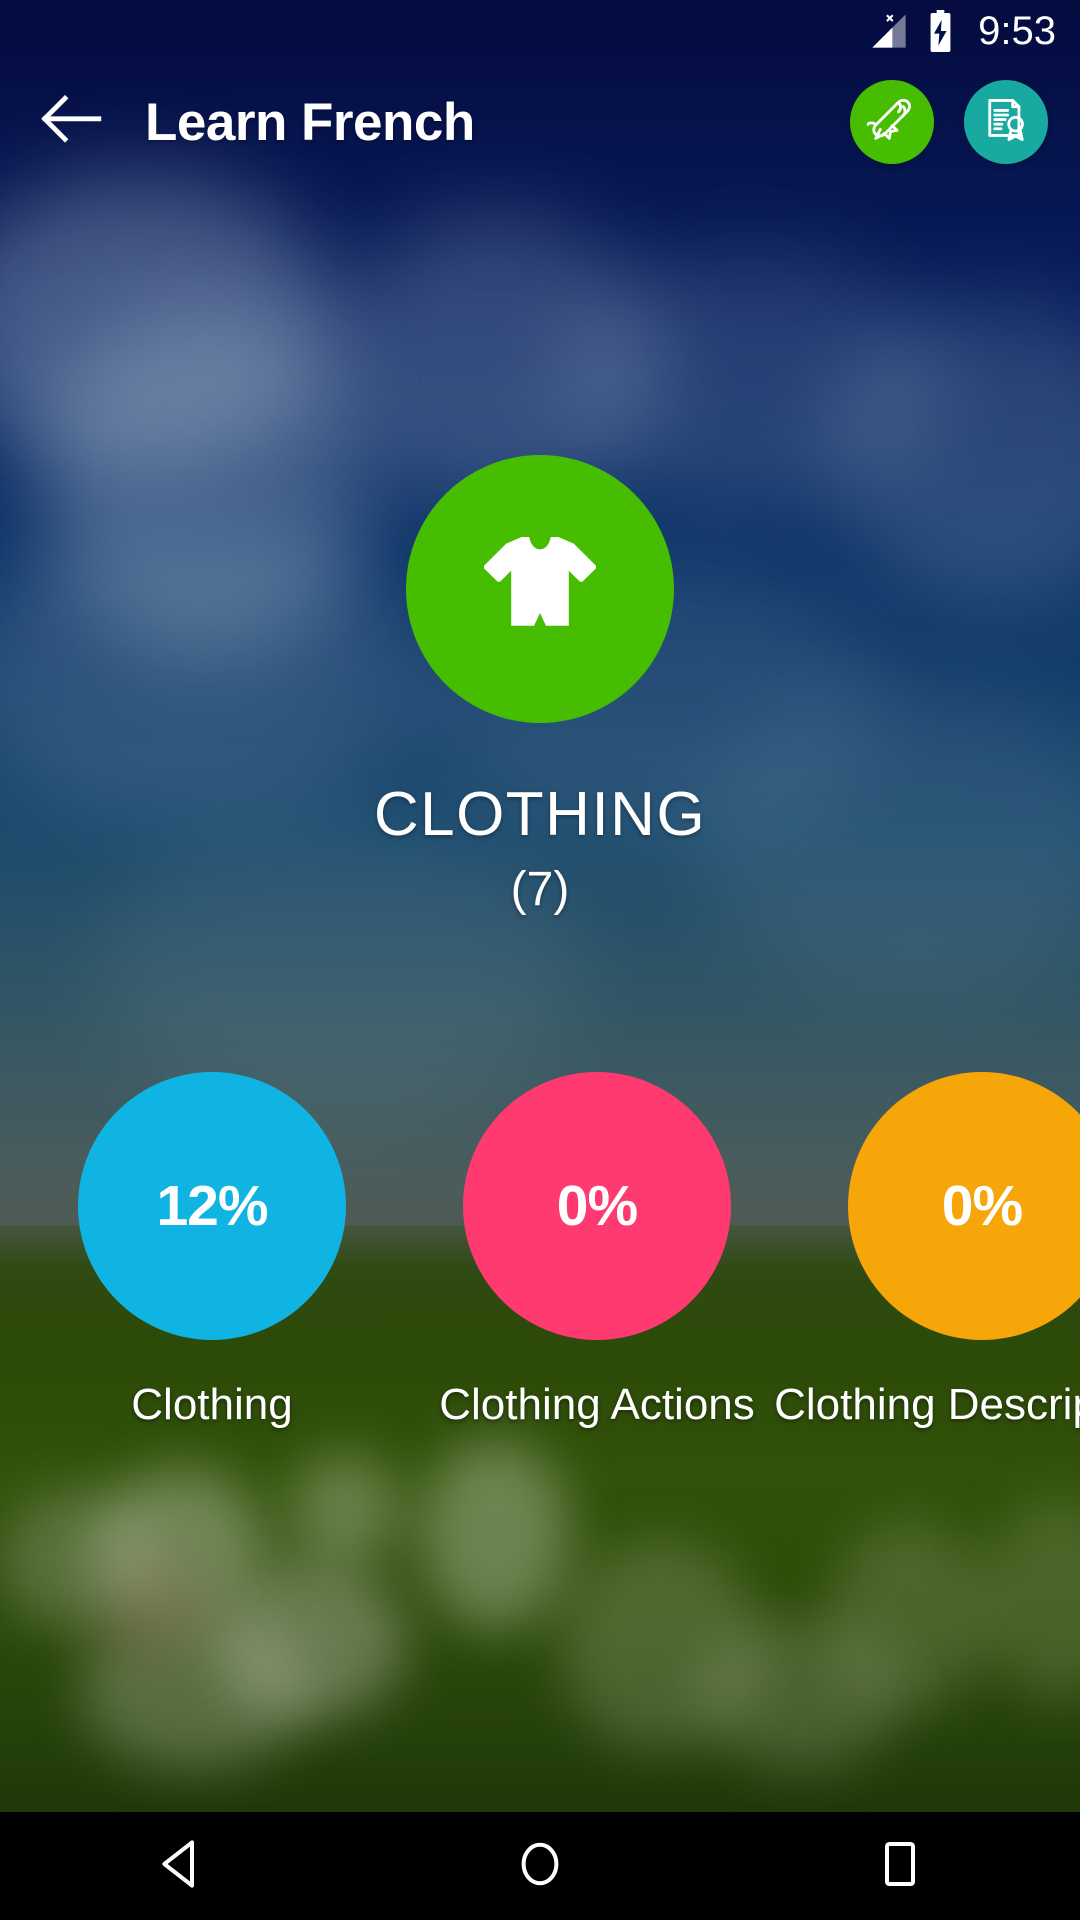 This screenshot has height=1920, width=1080. I want to click on scroll-icon, so click(891, 122).